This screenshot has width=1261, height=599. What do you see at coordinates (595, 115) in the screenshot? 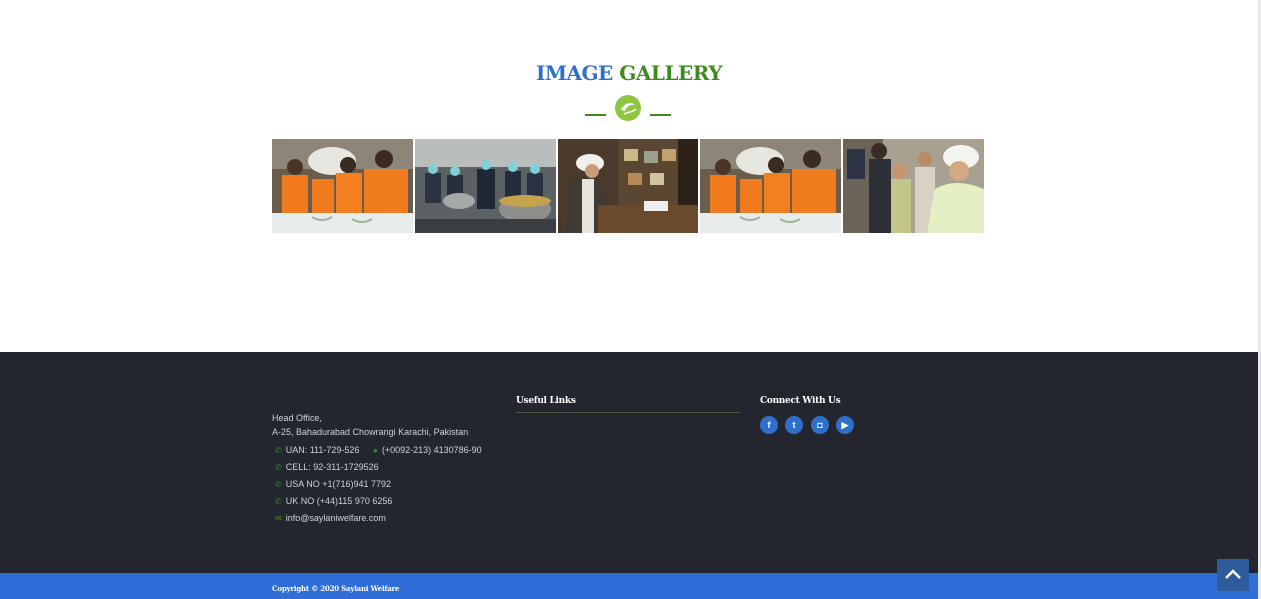
I see `divider-line-left` at bounding box center [595, 115].